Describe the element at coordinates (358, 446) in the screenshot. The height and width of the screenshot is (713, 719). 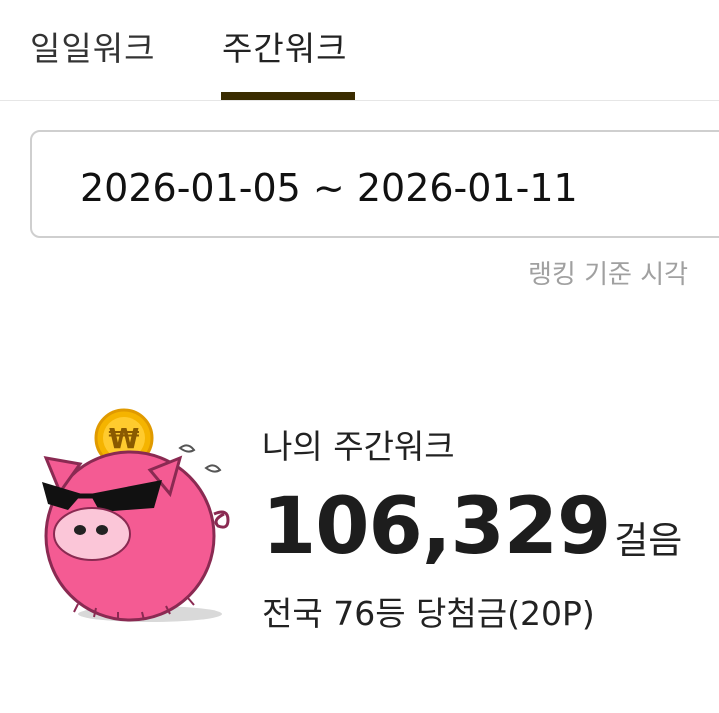
I see `my-weekly-walk-title: 나의 주간워크` at that location.